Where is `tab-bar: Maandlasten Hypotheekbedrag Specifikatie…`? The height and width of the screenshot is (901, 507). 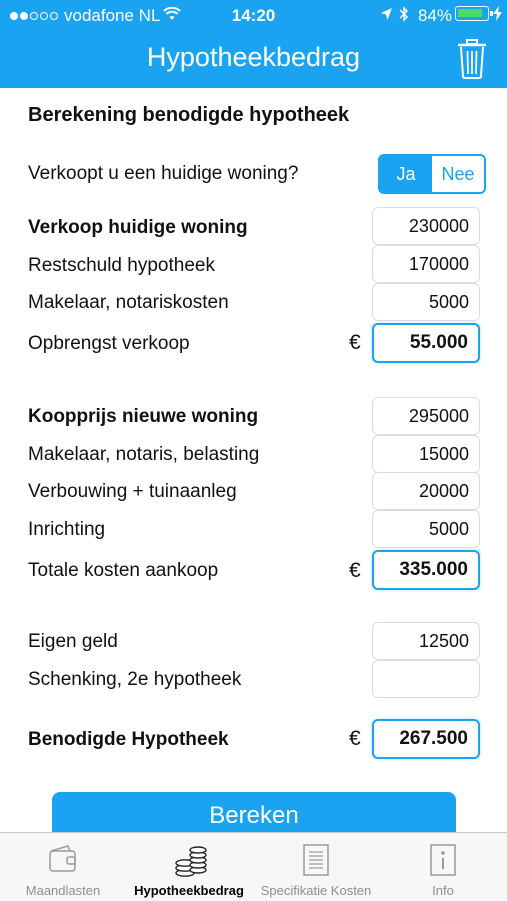
tab-bar: Maandlasten Hypotheekbedrag Specifikatie… is located at coordinates (253, 866).